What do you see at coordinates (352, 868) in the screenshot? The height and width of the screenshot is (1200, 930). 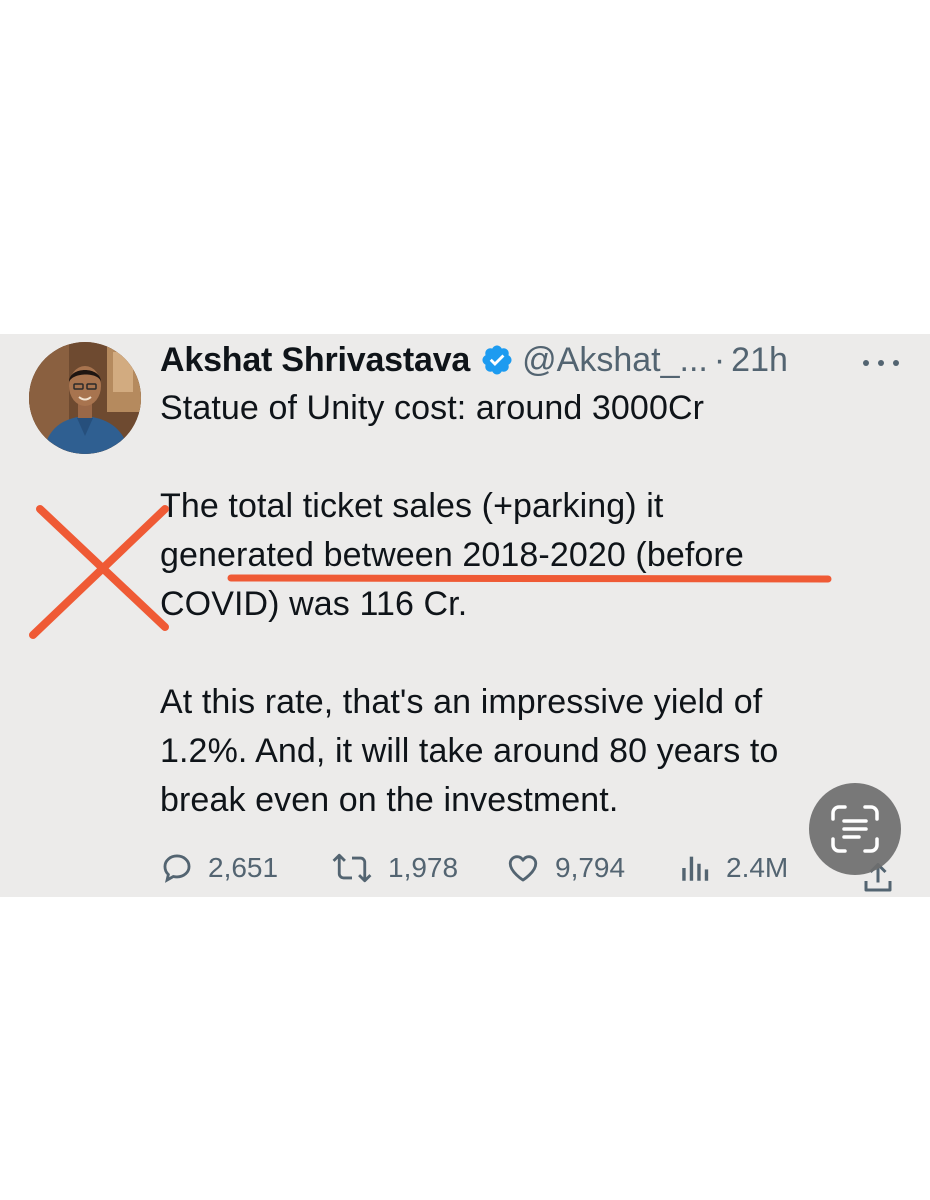 I see `retweet-icon` at bounding box center [352, 868].